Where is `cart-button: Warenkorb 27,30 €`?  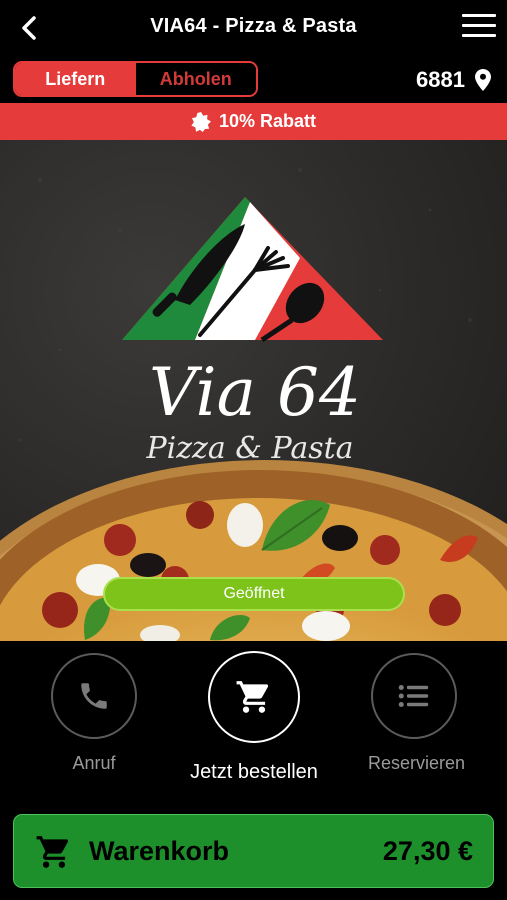
cart-button: Warenkorb 27,30 € is located at coordinates (253, 851).